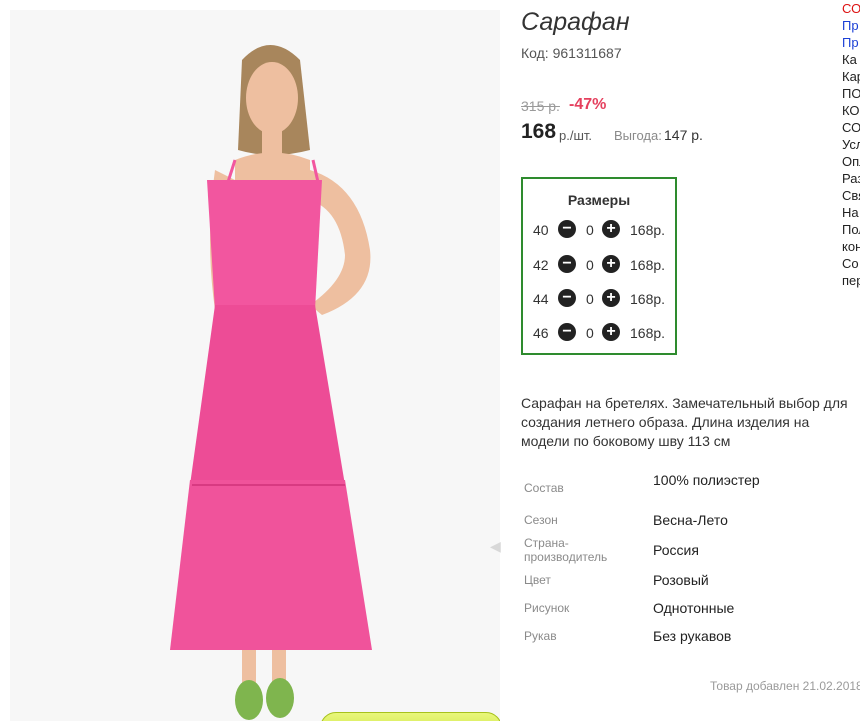 Image resolution: width=860 pixels, height=721 pixels. Describe the element at coordinates (690, 520) in the screenshot. I see `spec-value: Весна-Лето` at that location.